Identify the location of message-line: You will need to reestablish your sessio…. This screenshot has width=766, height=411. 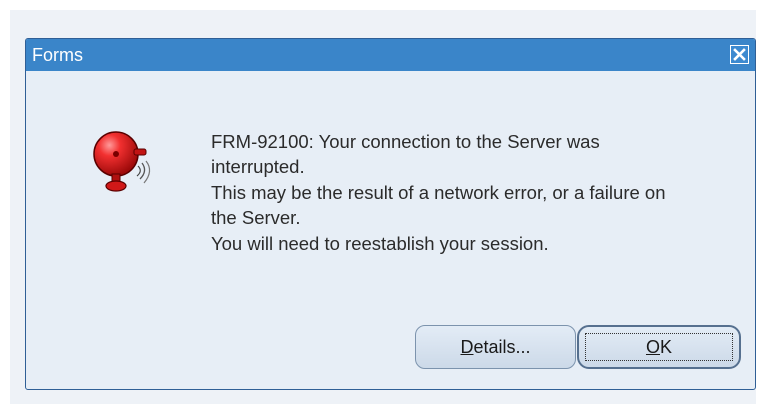
(380, 243).